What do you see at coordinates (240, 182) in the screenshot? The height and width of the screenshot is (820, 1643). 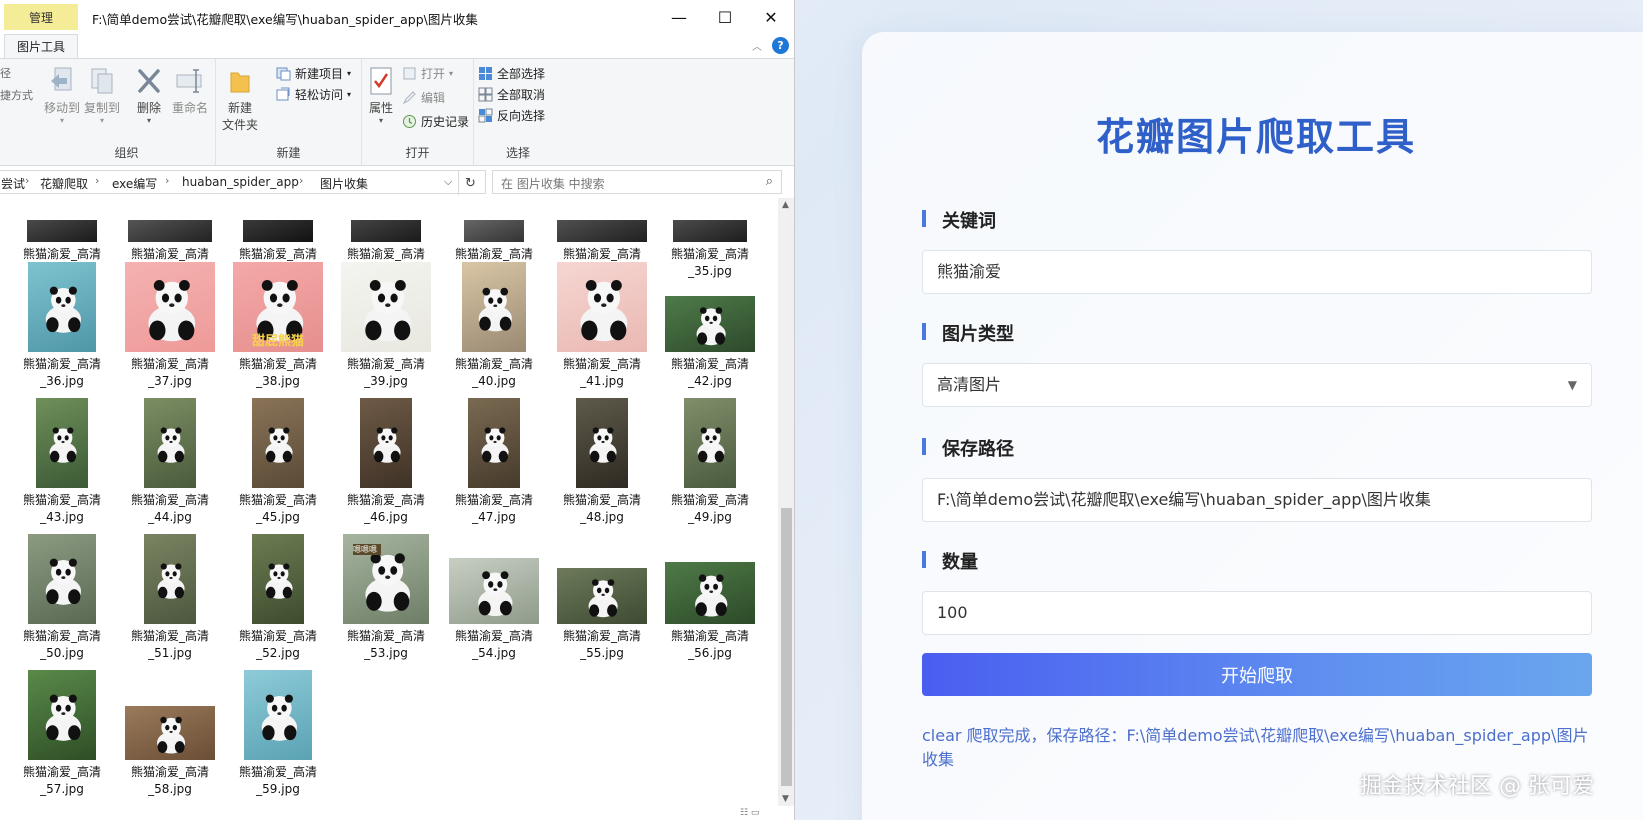 I see `breadcrumb-item: huaban_spider_app` at bounding box center [240, 182].